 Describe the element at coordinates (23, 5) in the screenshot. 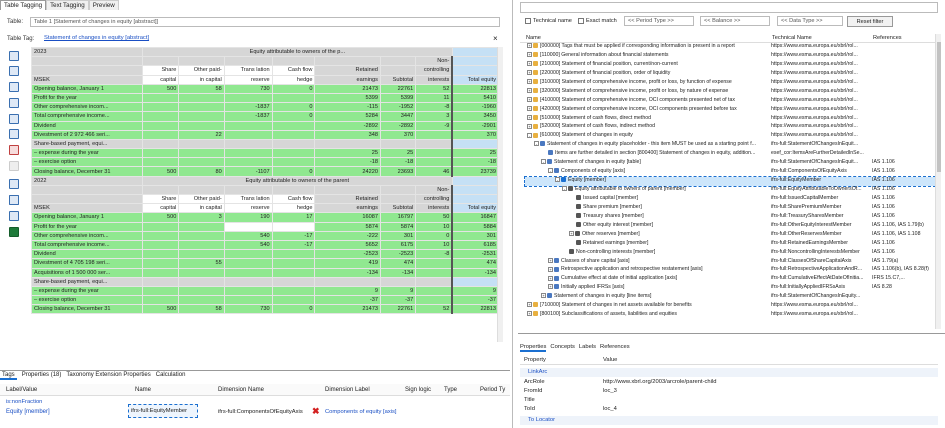

I see `tab-table-tagging: Table Tagging` at that location.